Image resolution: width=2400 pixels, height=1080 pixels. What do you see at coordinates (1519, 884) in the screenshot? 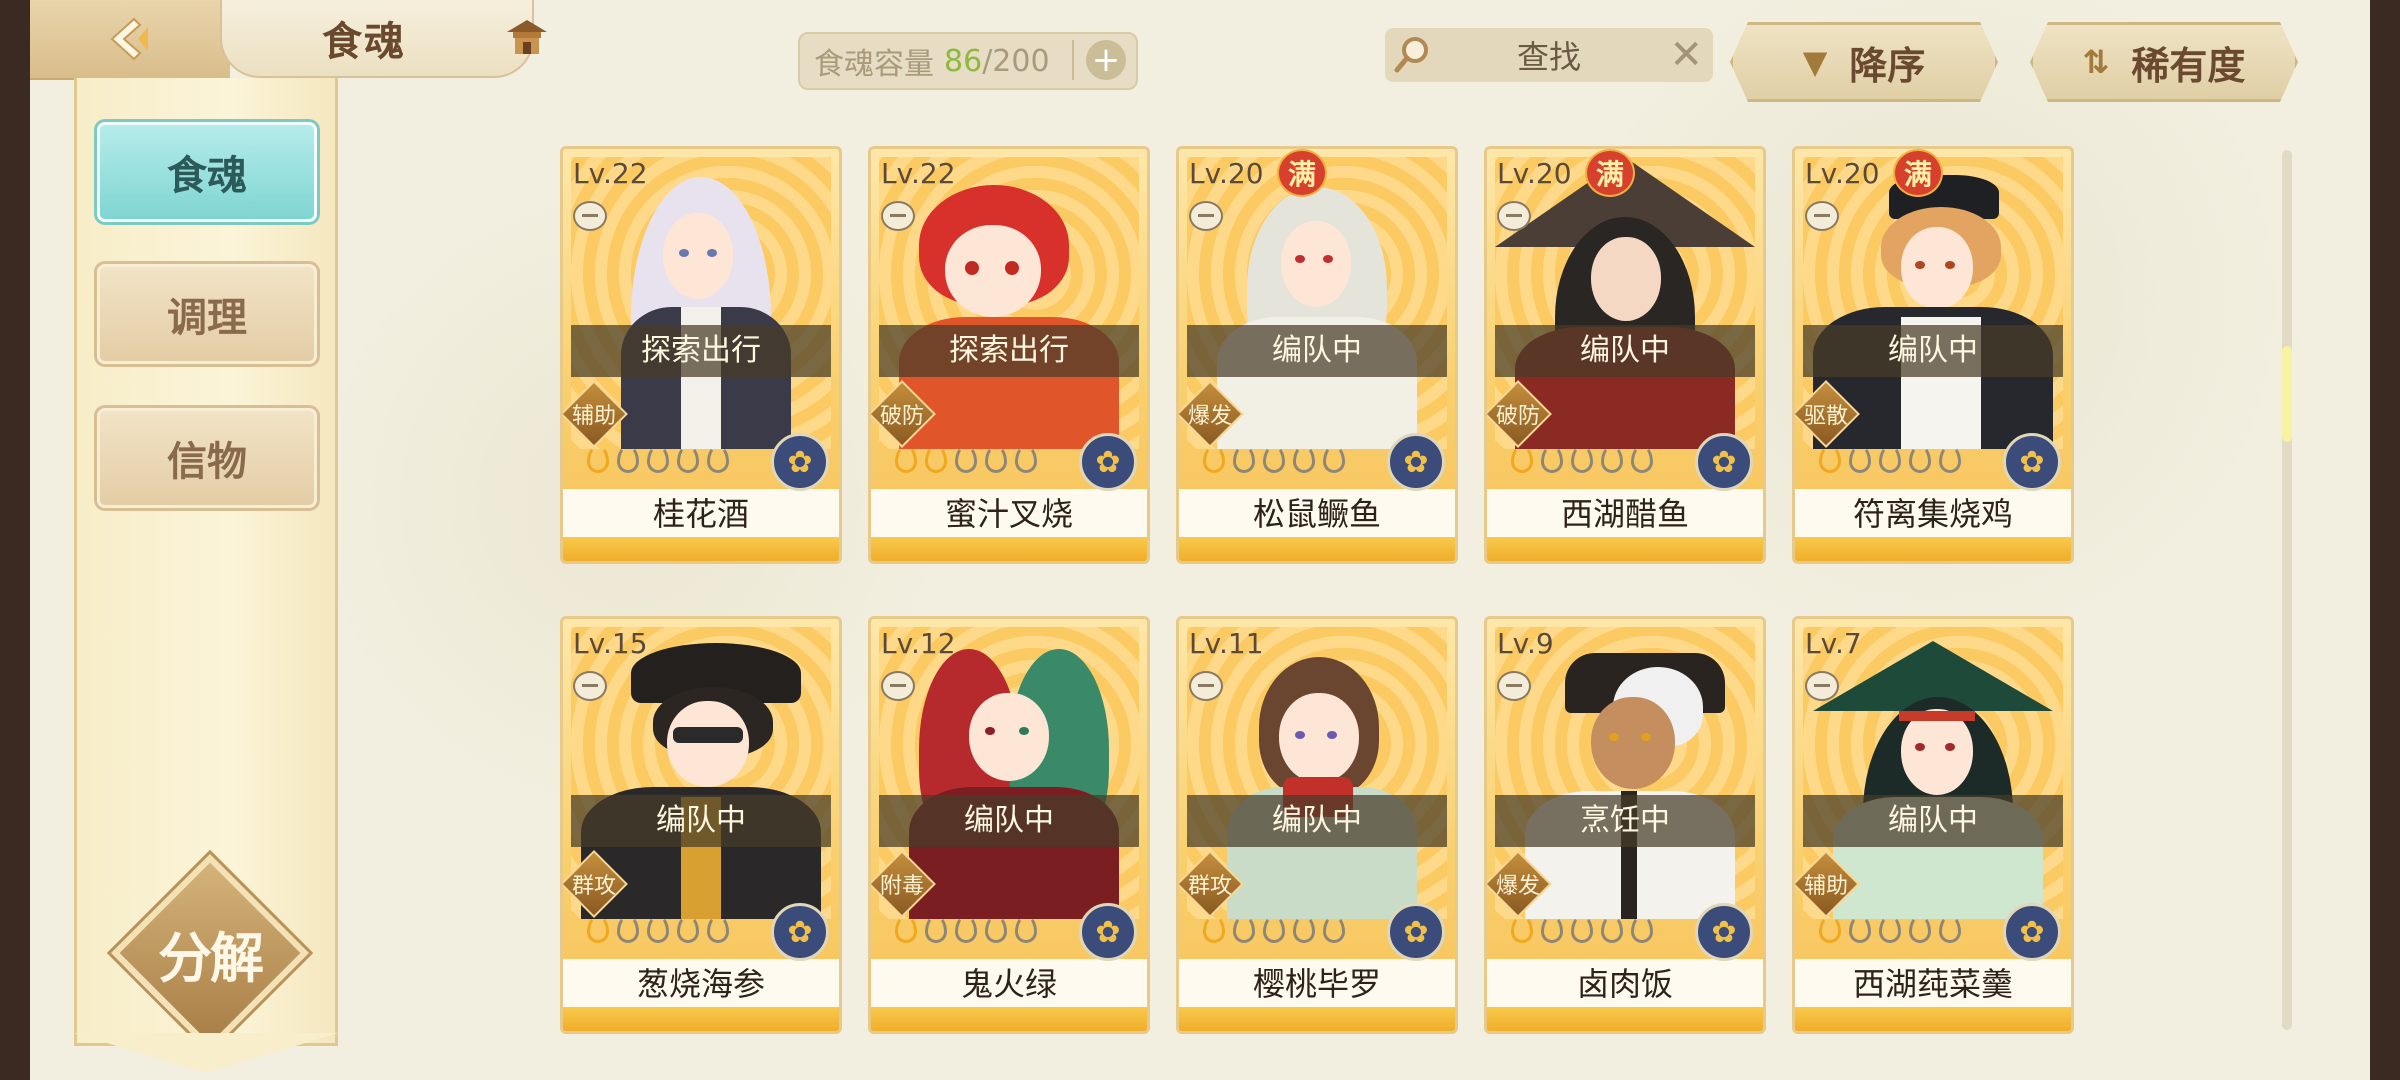
I see `role-badge: 爆发` at bounding box center [1519, 884].